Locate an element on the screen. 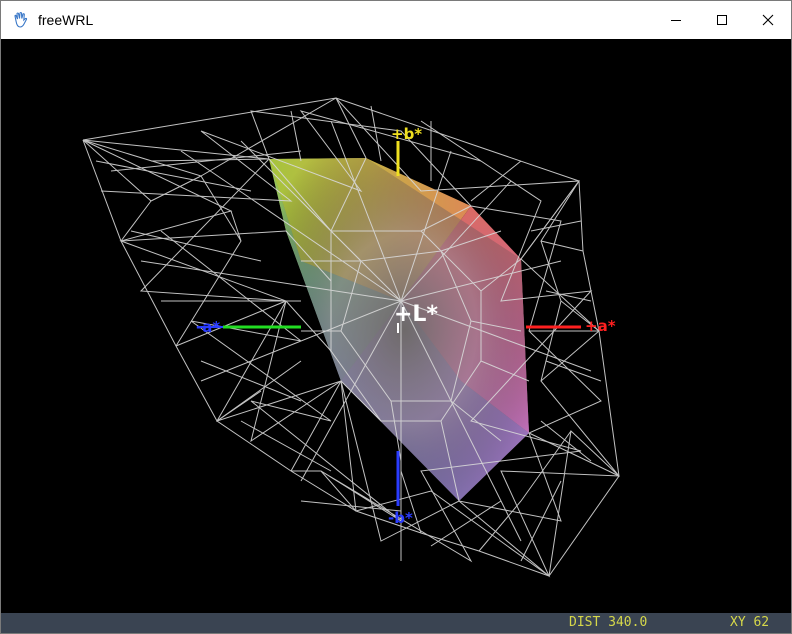  minimize-icon is located at coordinates (676, 20).